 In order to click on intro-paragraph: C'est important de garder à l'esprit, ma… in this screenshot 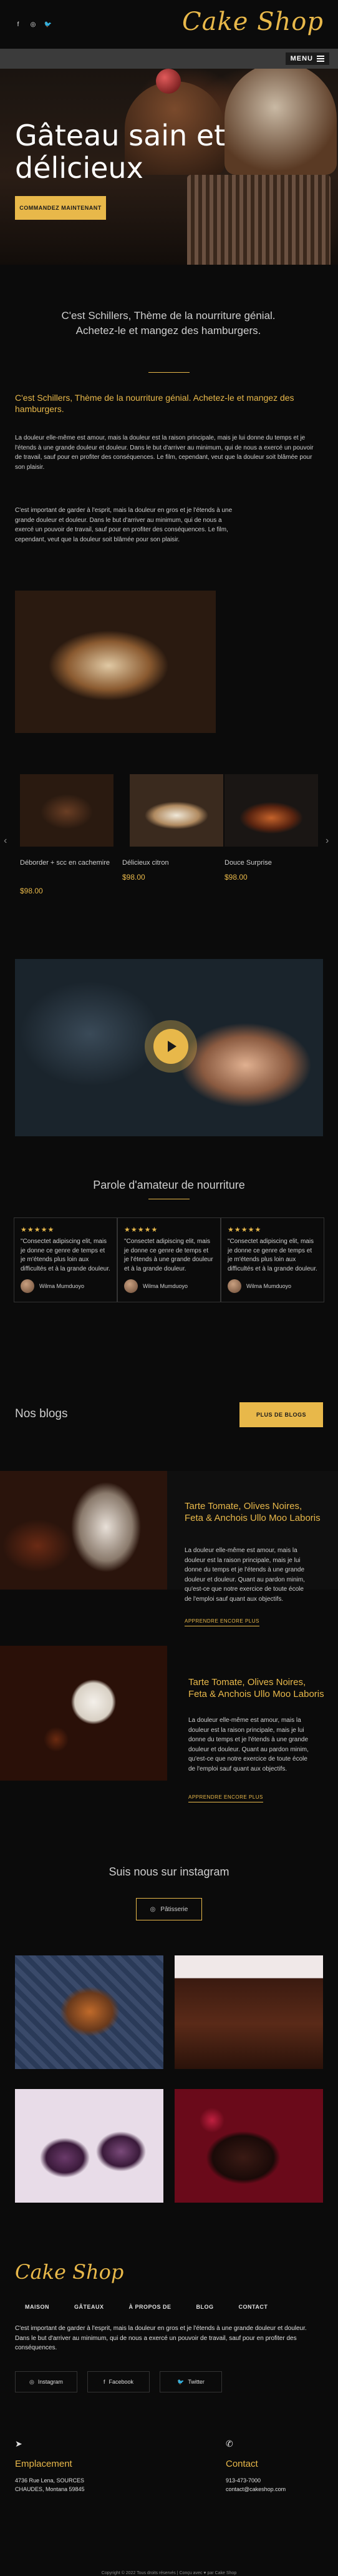, I will do `click(124, 525)`.